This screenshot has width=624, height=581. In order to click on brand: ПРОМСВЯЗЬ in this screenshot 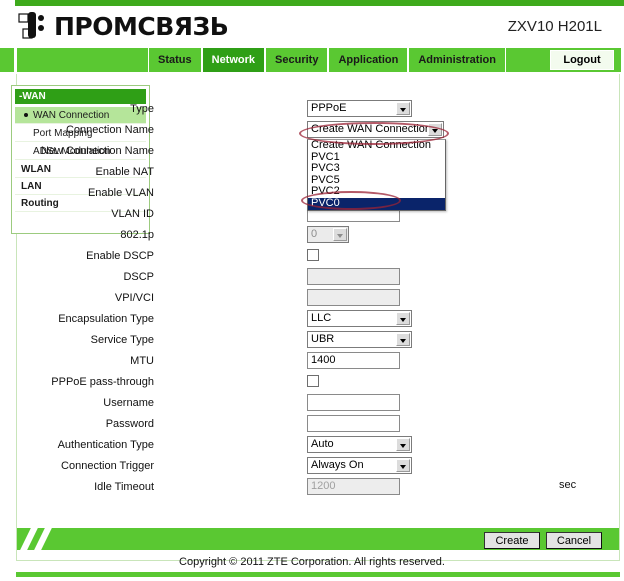, I will do `click(128, 27)`.